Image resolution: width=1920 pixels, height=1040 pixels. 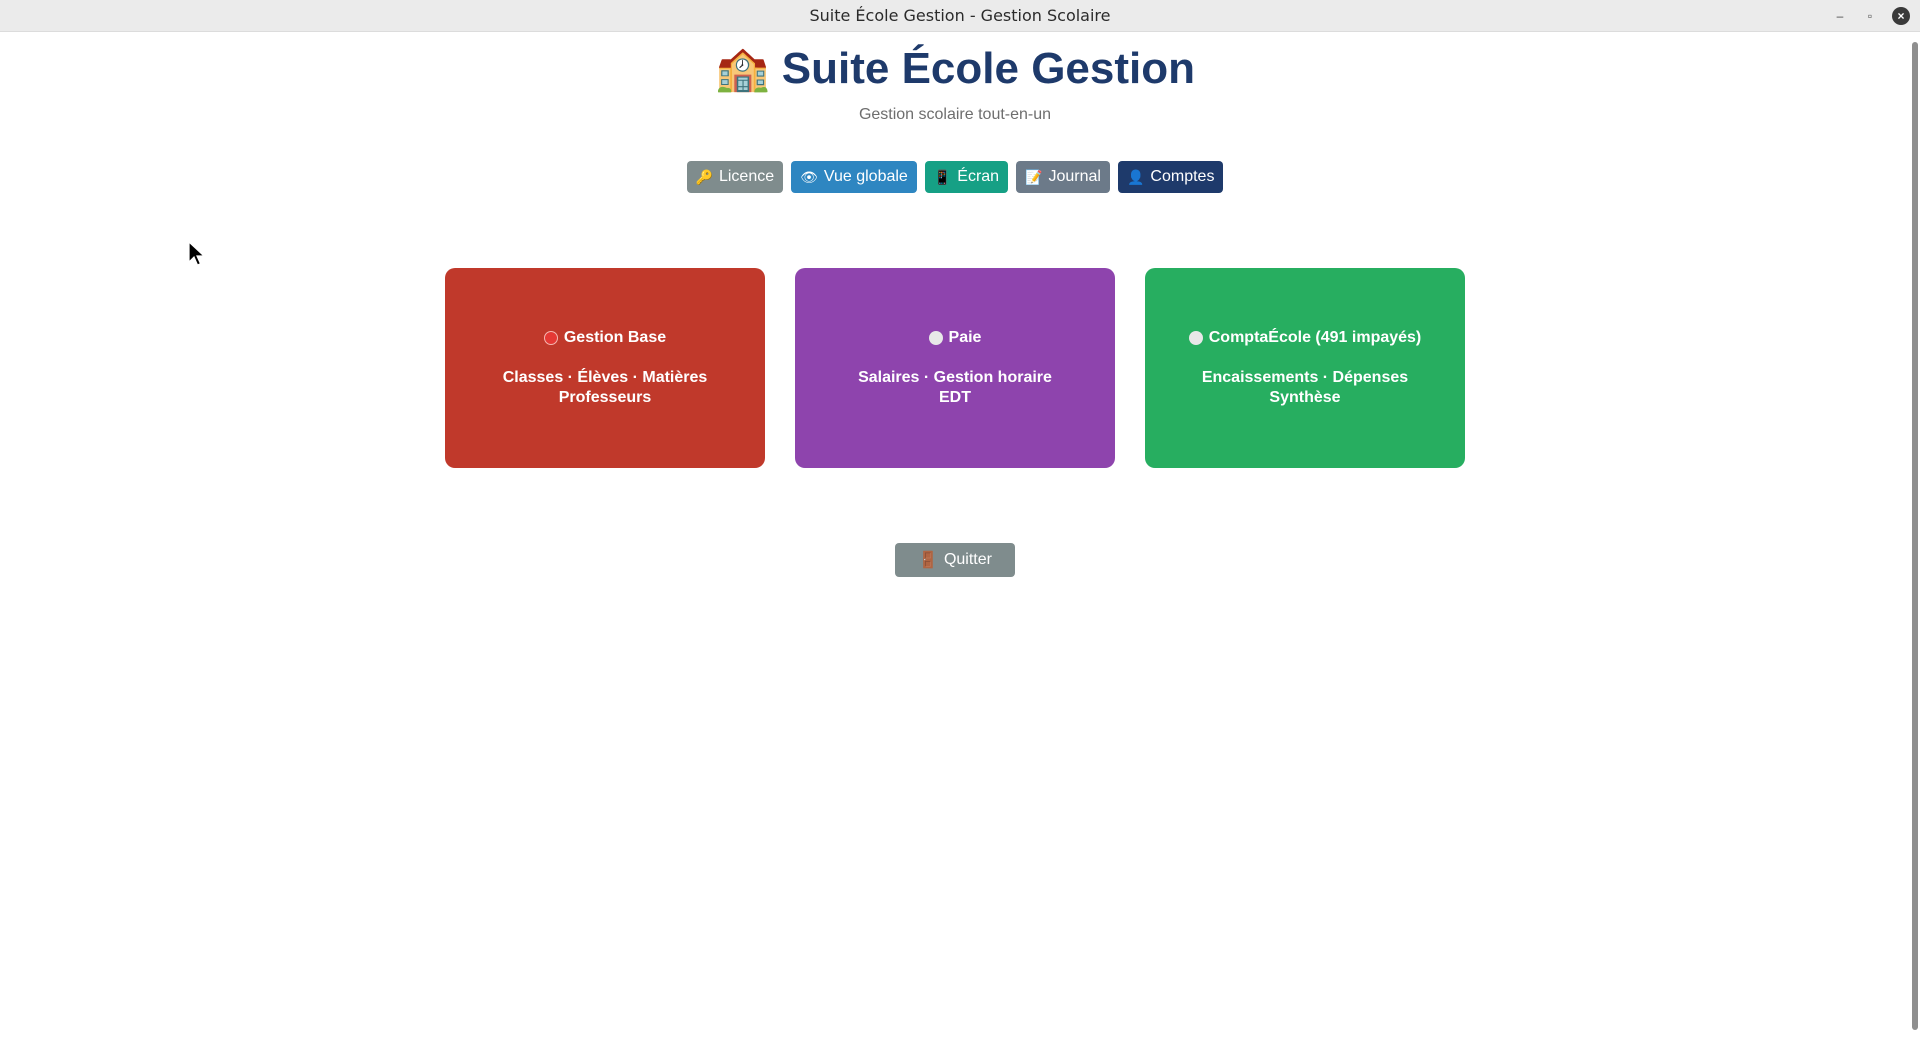 I want to click on screen-button: 📱 Écran, so click(x=966, y=177).